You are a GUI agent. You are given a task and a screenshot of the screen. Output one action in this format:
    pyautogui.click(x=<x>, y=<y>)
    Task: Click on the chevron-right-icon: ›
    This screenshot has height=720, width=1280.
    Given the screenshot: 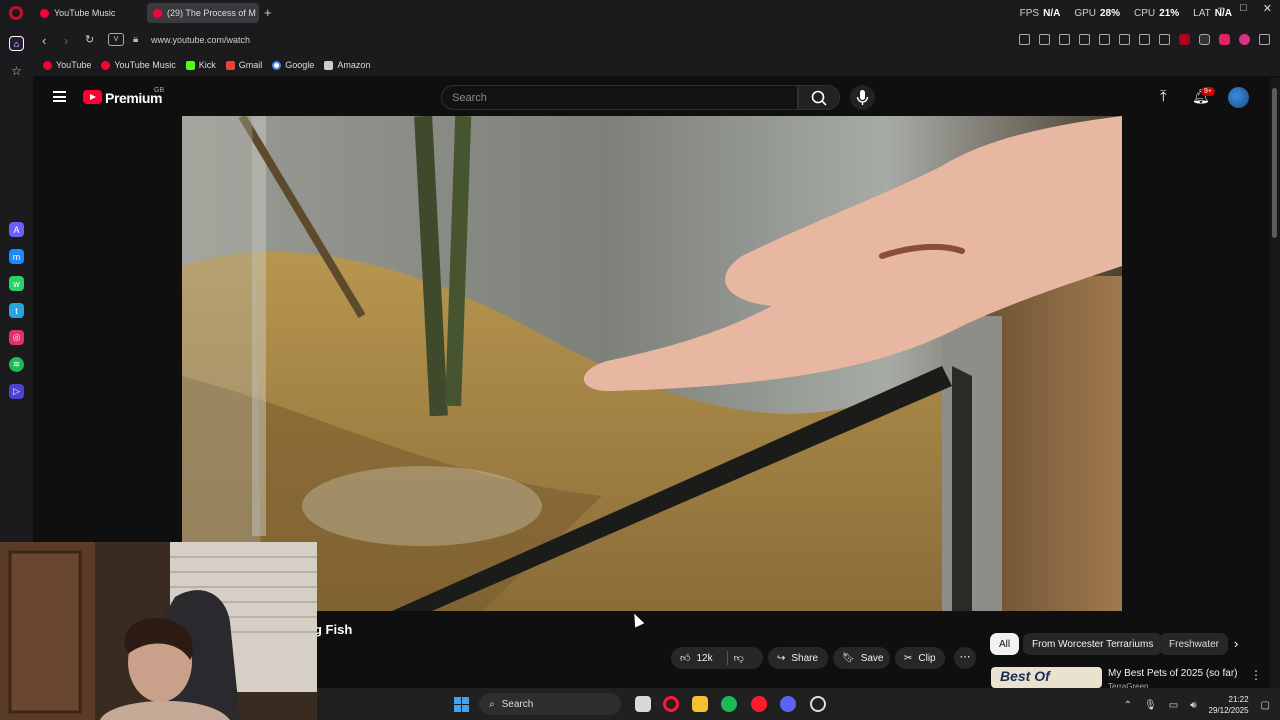 What is the action you would take?
    pyautogui.click(x=1236, y=643)
    